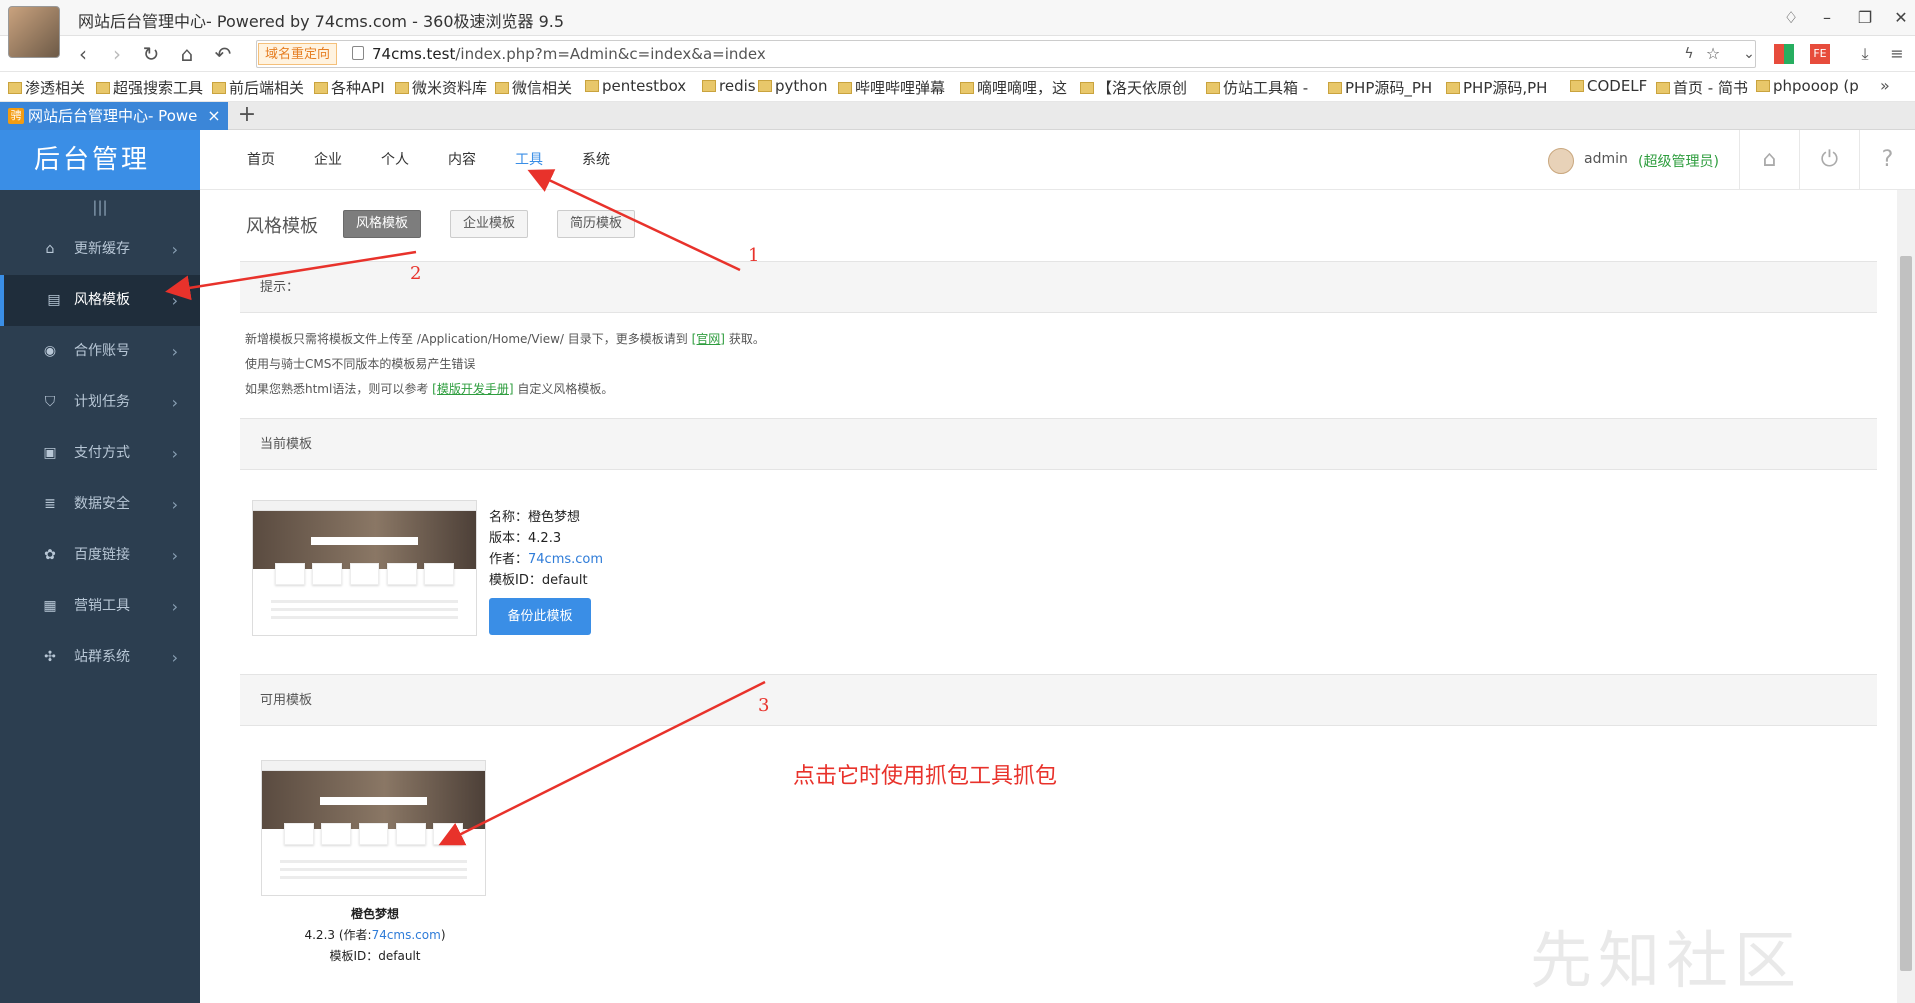  I want to click on user-name: admin, so click(1606, 159).